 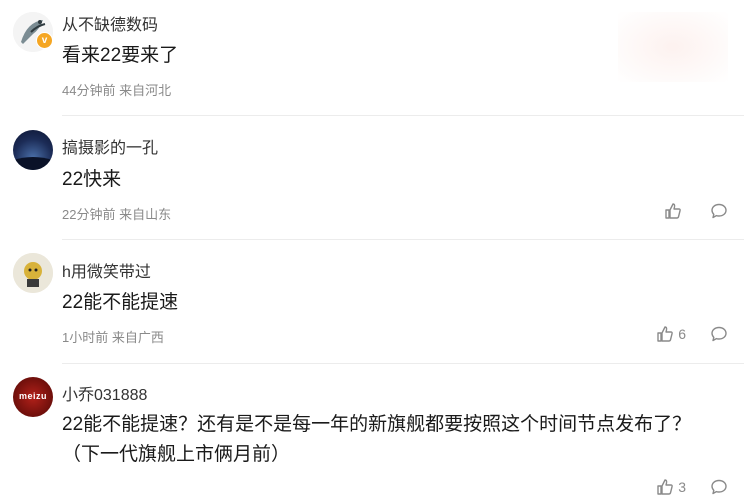 I want to click on avatar: meizu, so click(x=33, y=397).